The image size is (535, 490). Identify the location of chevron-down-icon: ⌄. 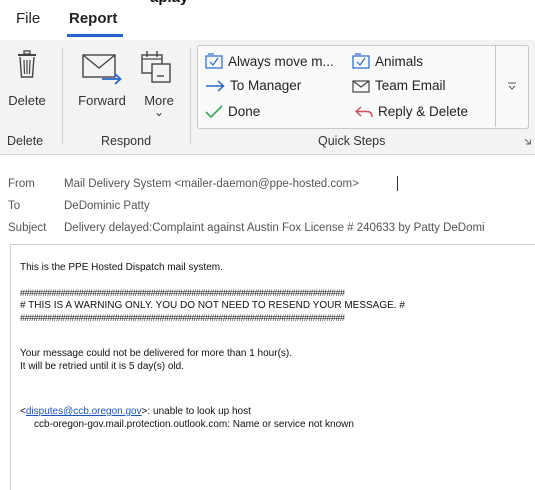
(159, 112).